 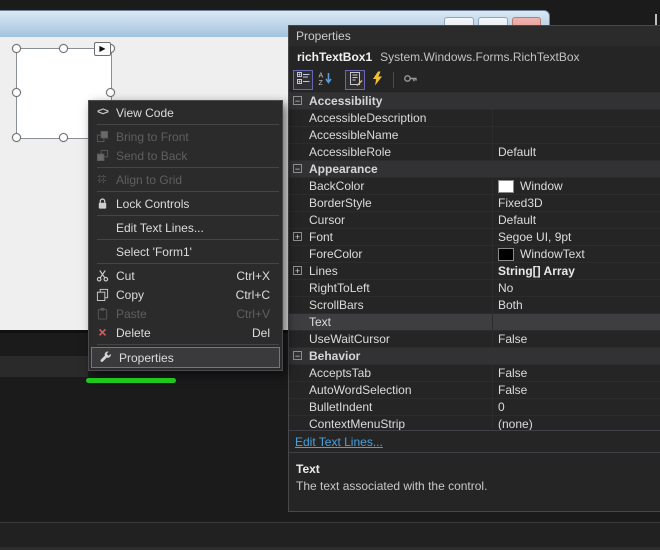 I want to click on menu-item-lock-controls: Lock Controls, so click(x=185, y=203).